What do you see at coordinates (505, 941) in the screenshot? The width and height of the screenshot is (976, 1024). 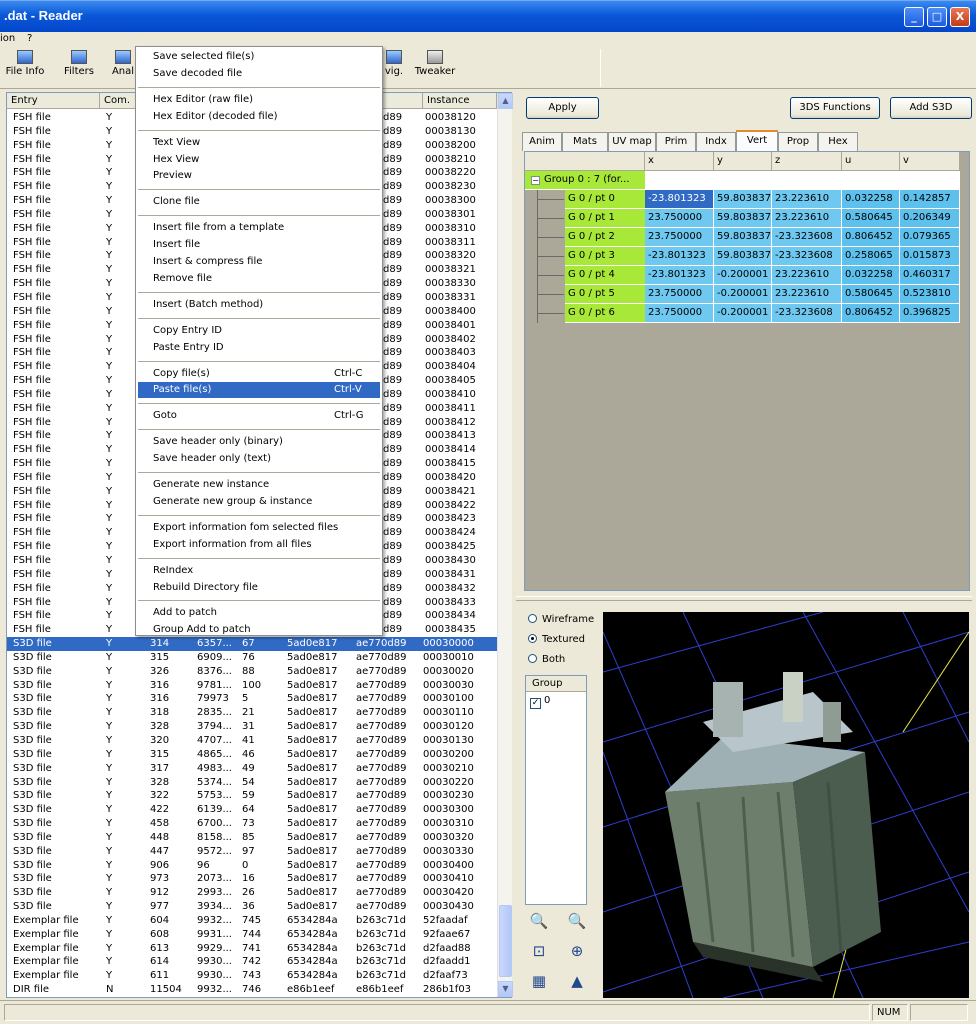 I see `scroll-thumb` at bounding box center [505, 941].